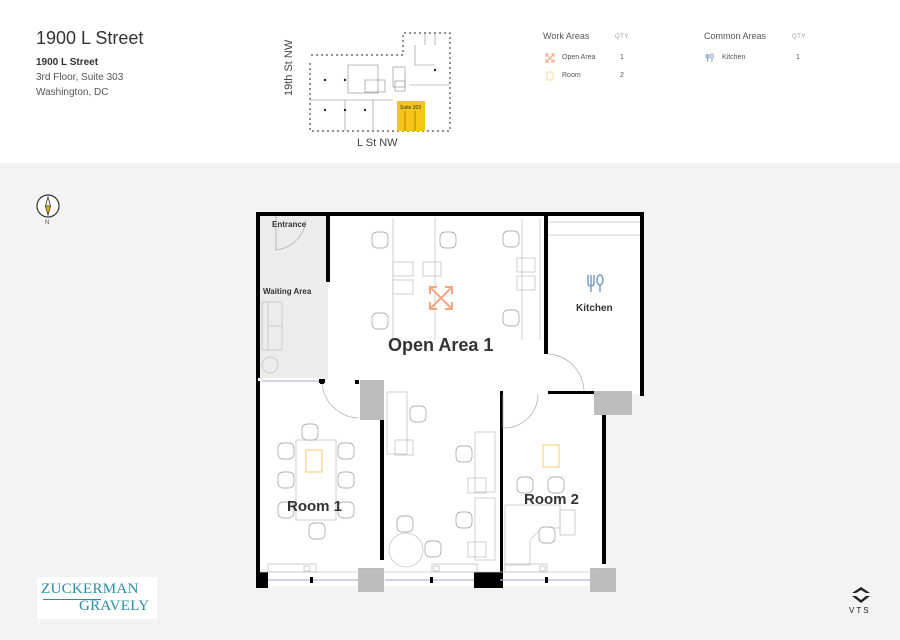 The width and height of the screenshot is (900, 640). What do you see at coordinates (314, 506) in the screenshot?
I see `room-label-room-1: Room 1` at bounding box center [314, 506].